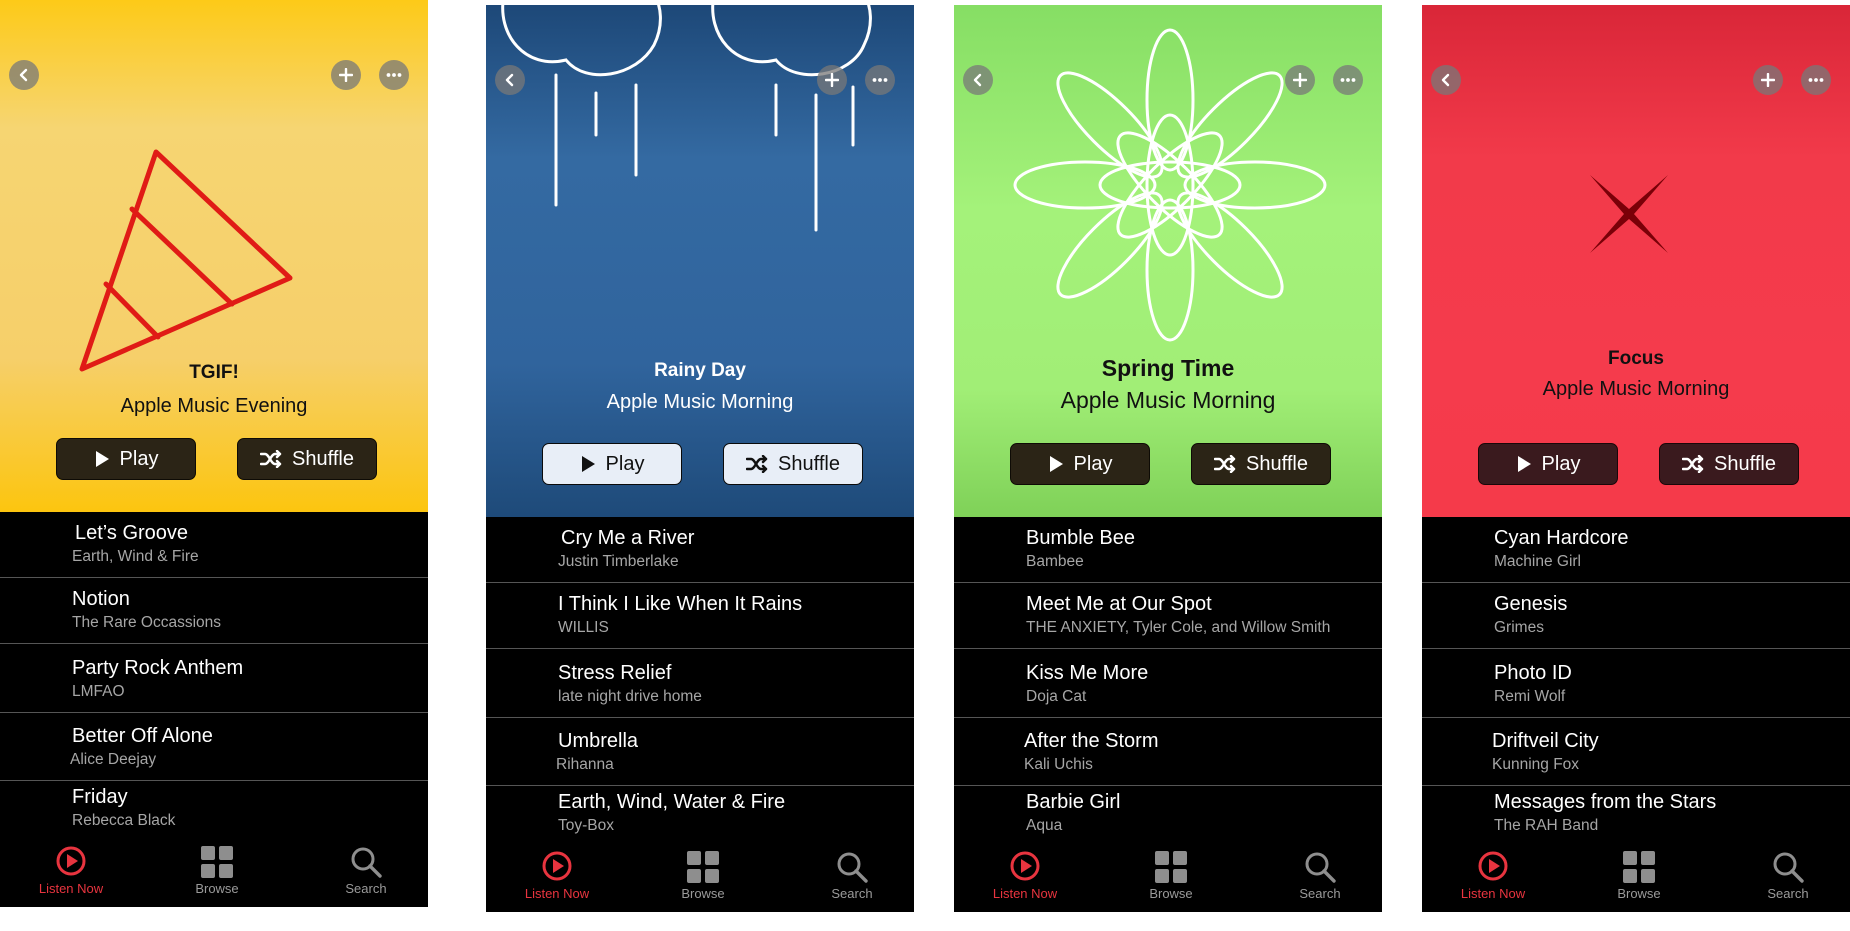 This screenshot has height=931, width=1850. I want to click on song-artist: Doja Cat, so click(1056, 696).